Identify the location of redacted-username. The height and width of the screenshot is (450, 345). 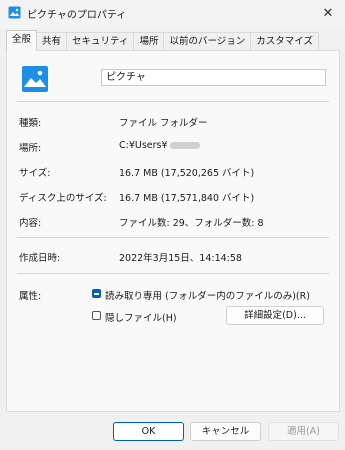
(184, 145).